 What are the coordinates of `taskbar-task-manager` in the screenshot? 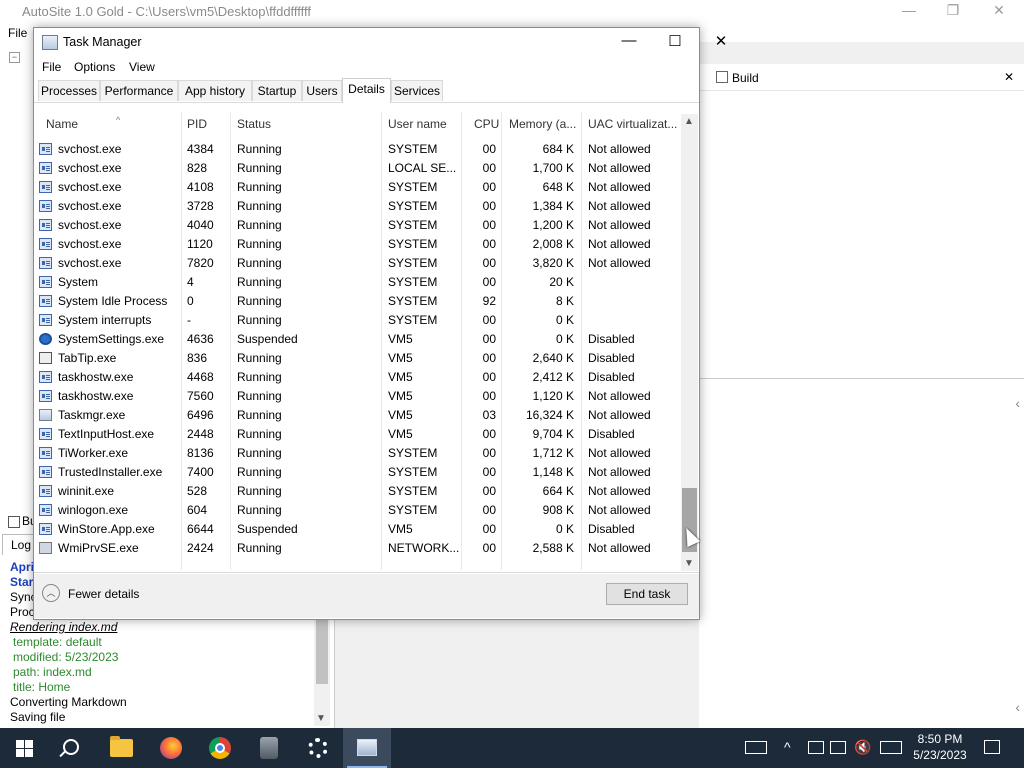 It's located at (367, 748).